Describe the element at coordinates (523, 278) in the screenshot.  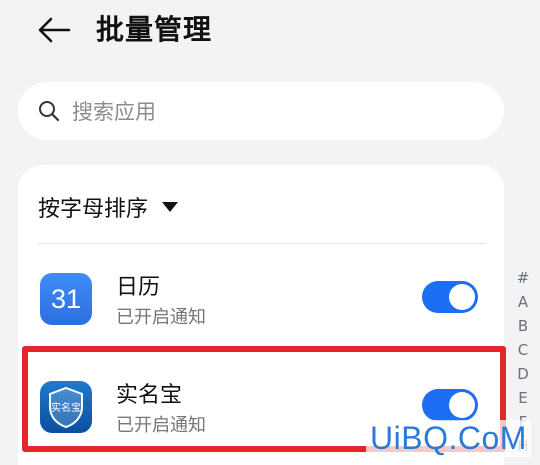
I see `index-letter: #` at that location.